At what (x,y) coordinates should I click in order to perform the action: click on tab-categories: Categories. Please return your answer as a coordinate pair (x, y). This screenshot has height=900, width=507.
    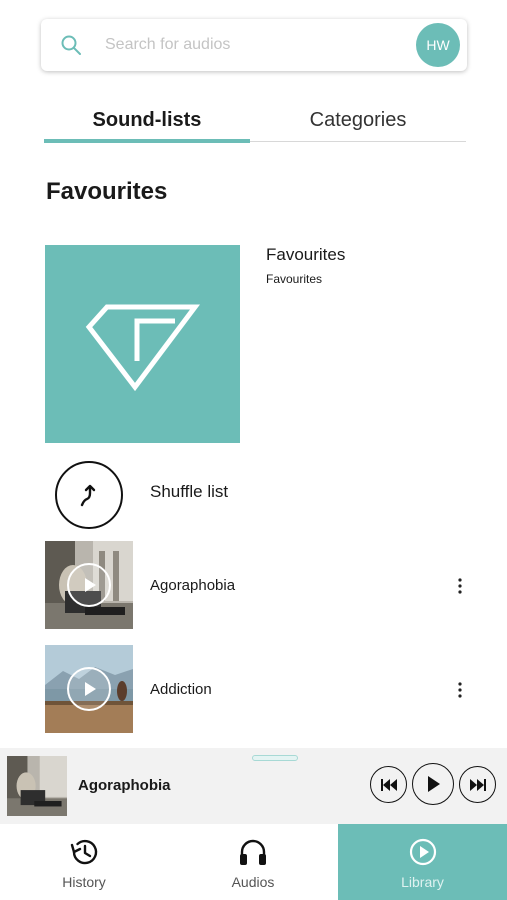
    Looking at the image, I should click on (358, 120).